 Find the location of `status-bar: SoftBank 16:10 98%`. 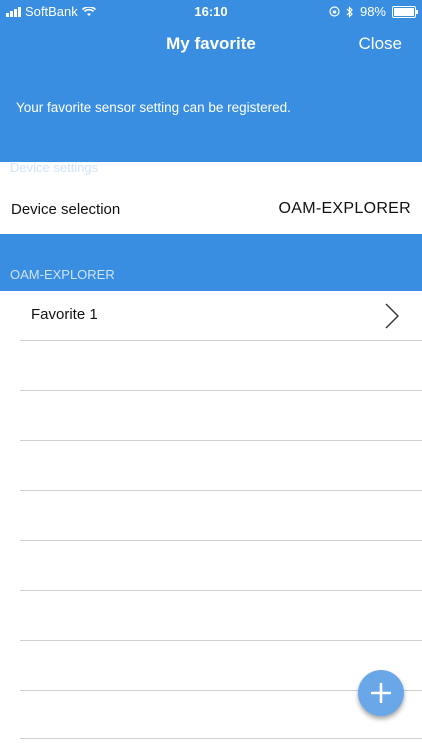

status-bar: SoftBank 16:10 98% is located at coordinates (211, 11).